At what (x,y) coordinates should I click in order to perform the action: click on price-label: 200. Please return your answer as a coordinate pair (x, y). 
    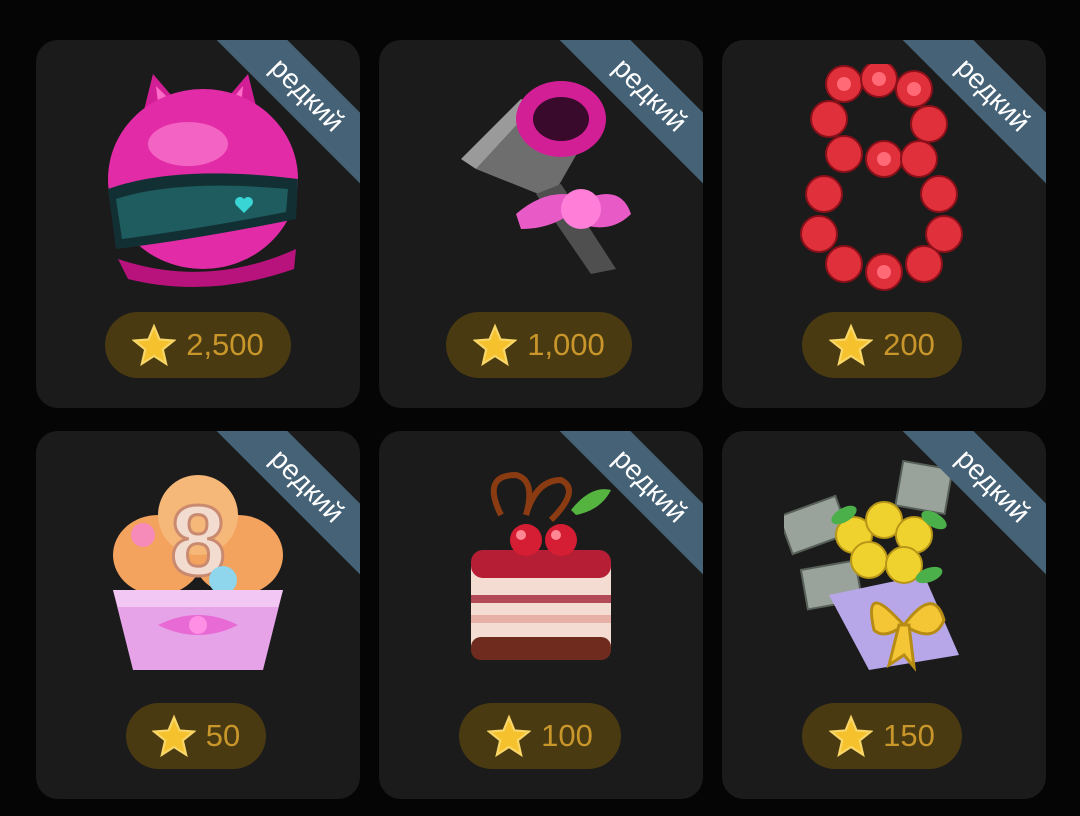
    Looking at the image, I should click on (909, 344).